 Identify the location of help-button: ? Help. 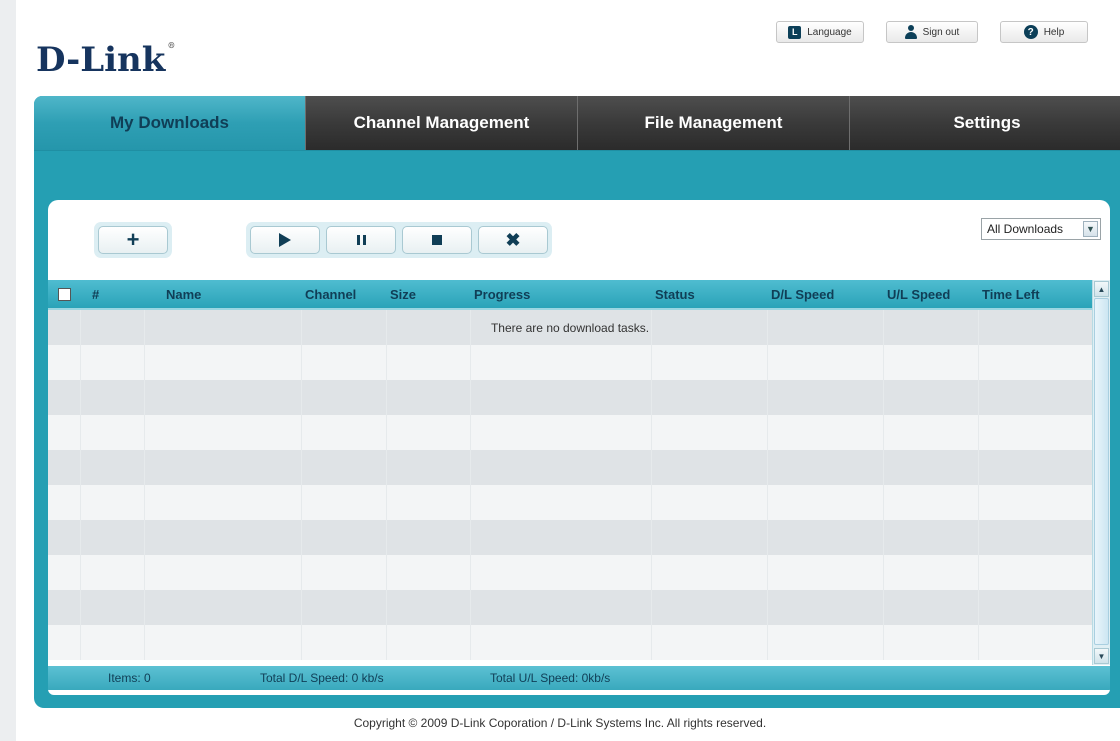
(1044, 32).